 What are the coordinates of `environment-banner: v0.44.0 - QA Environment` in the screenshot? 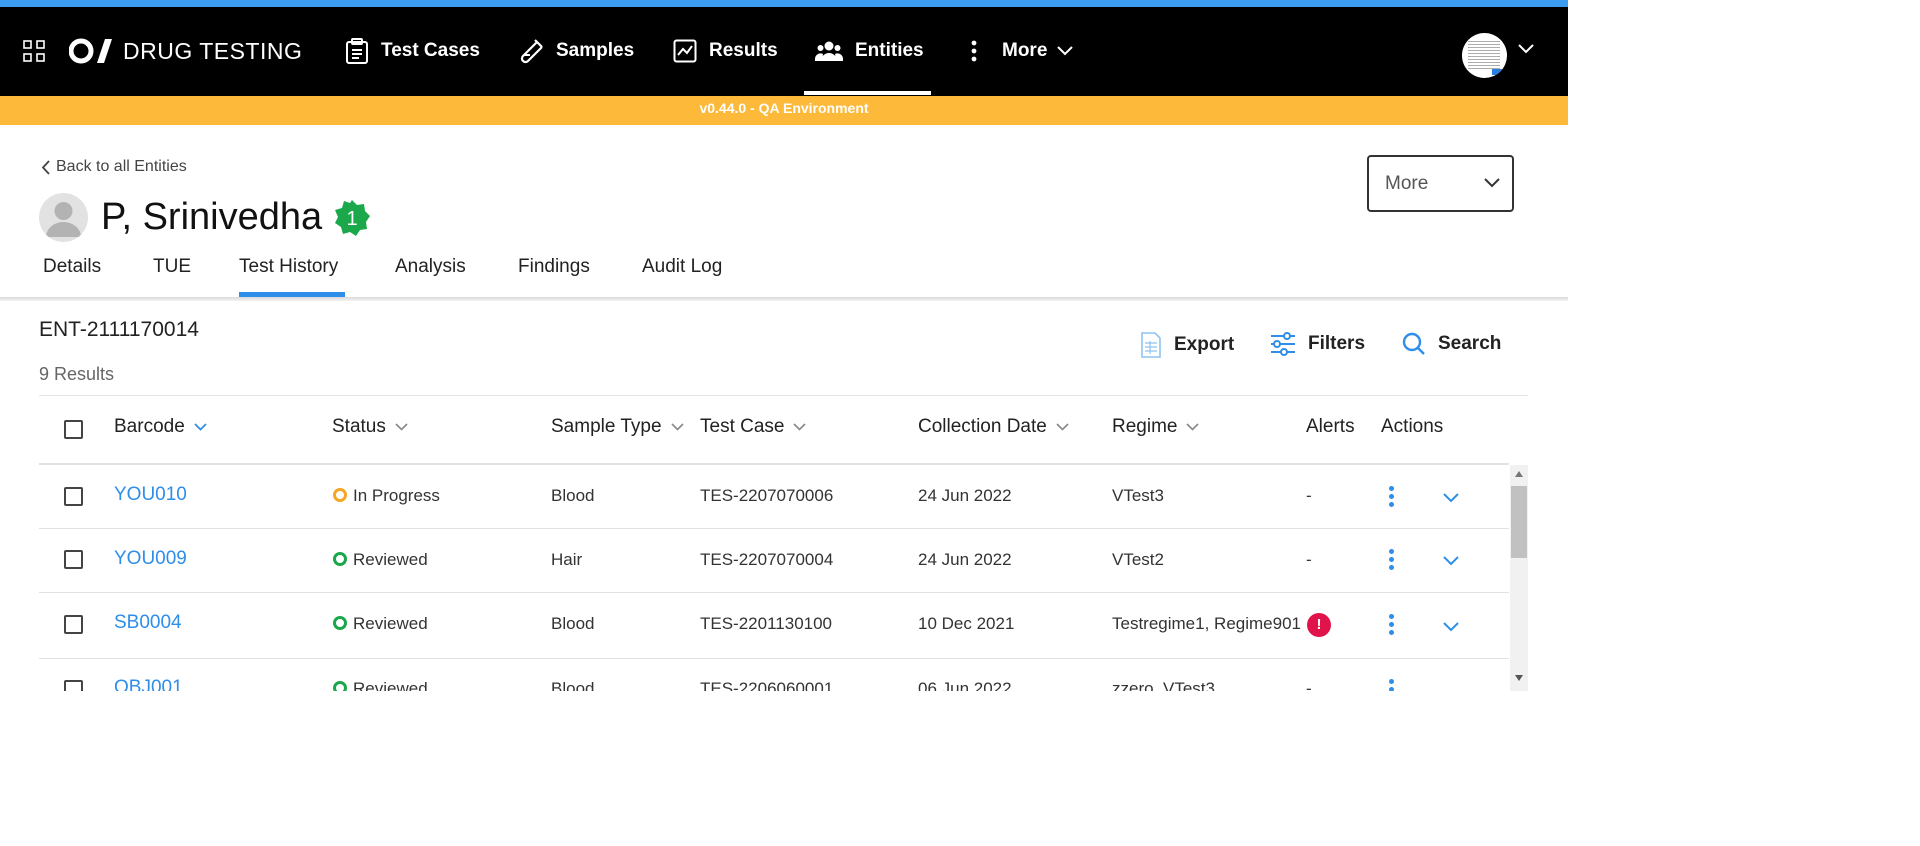 It's located at (784, 110).